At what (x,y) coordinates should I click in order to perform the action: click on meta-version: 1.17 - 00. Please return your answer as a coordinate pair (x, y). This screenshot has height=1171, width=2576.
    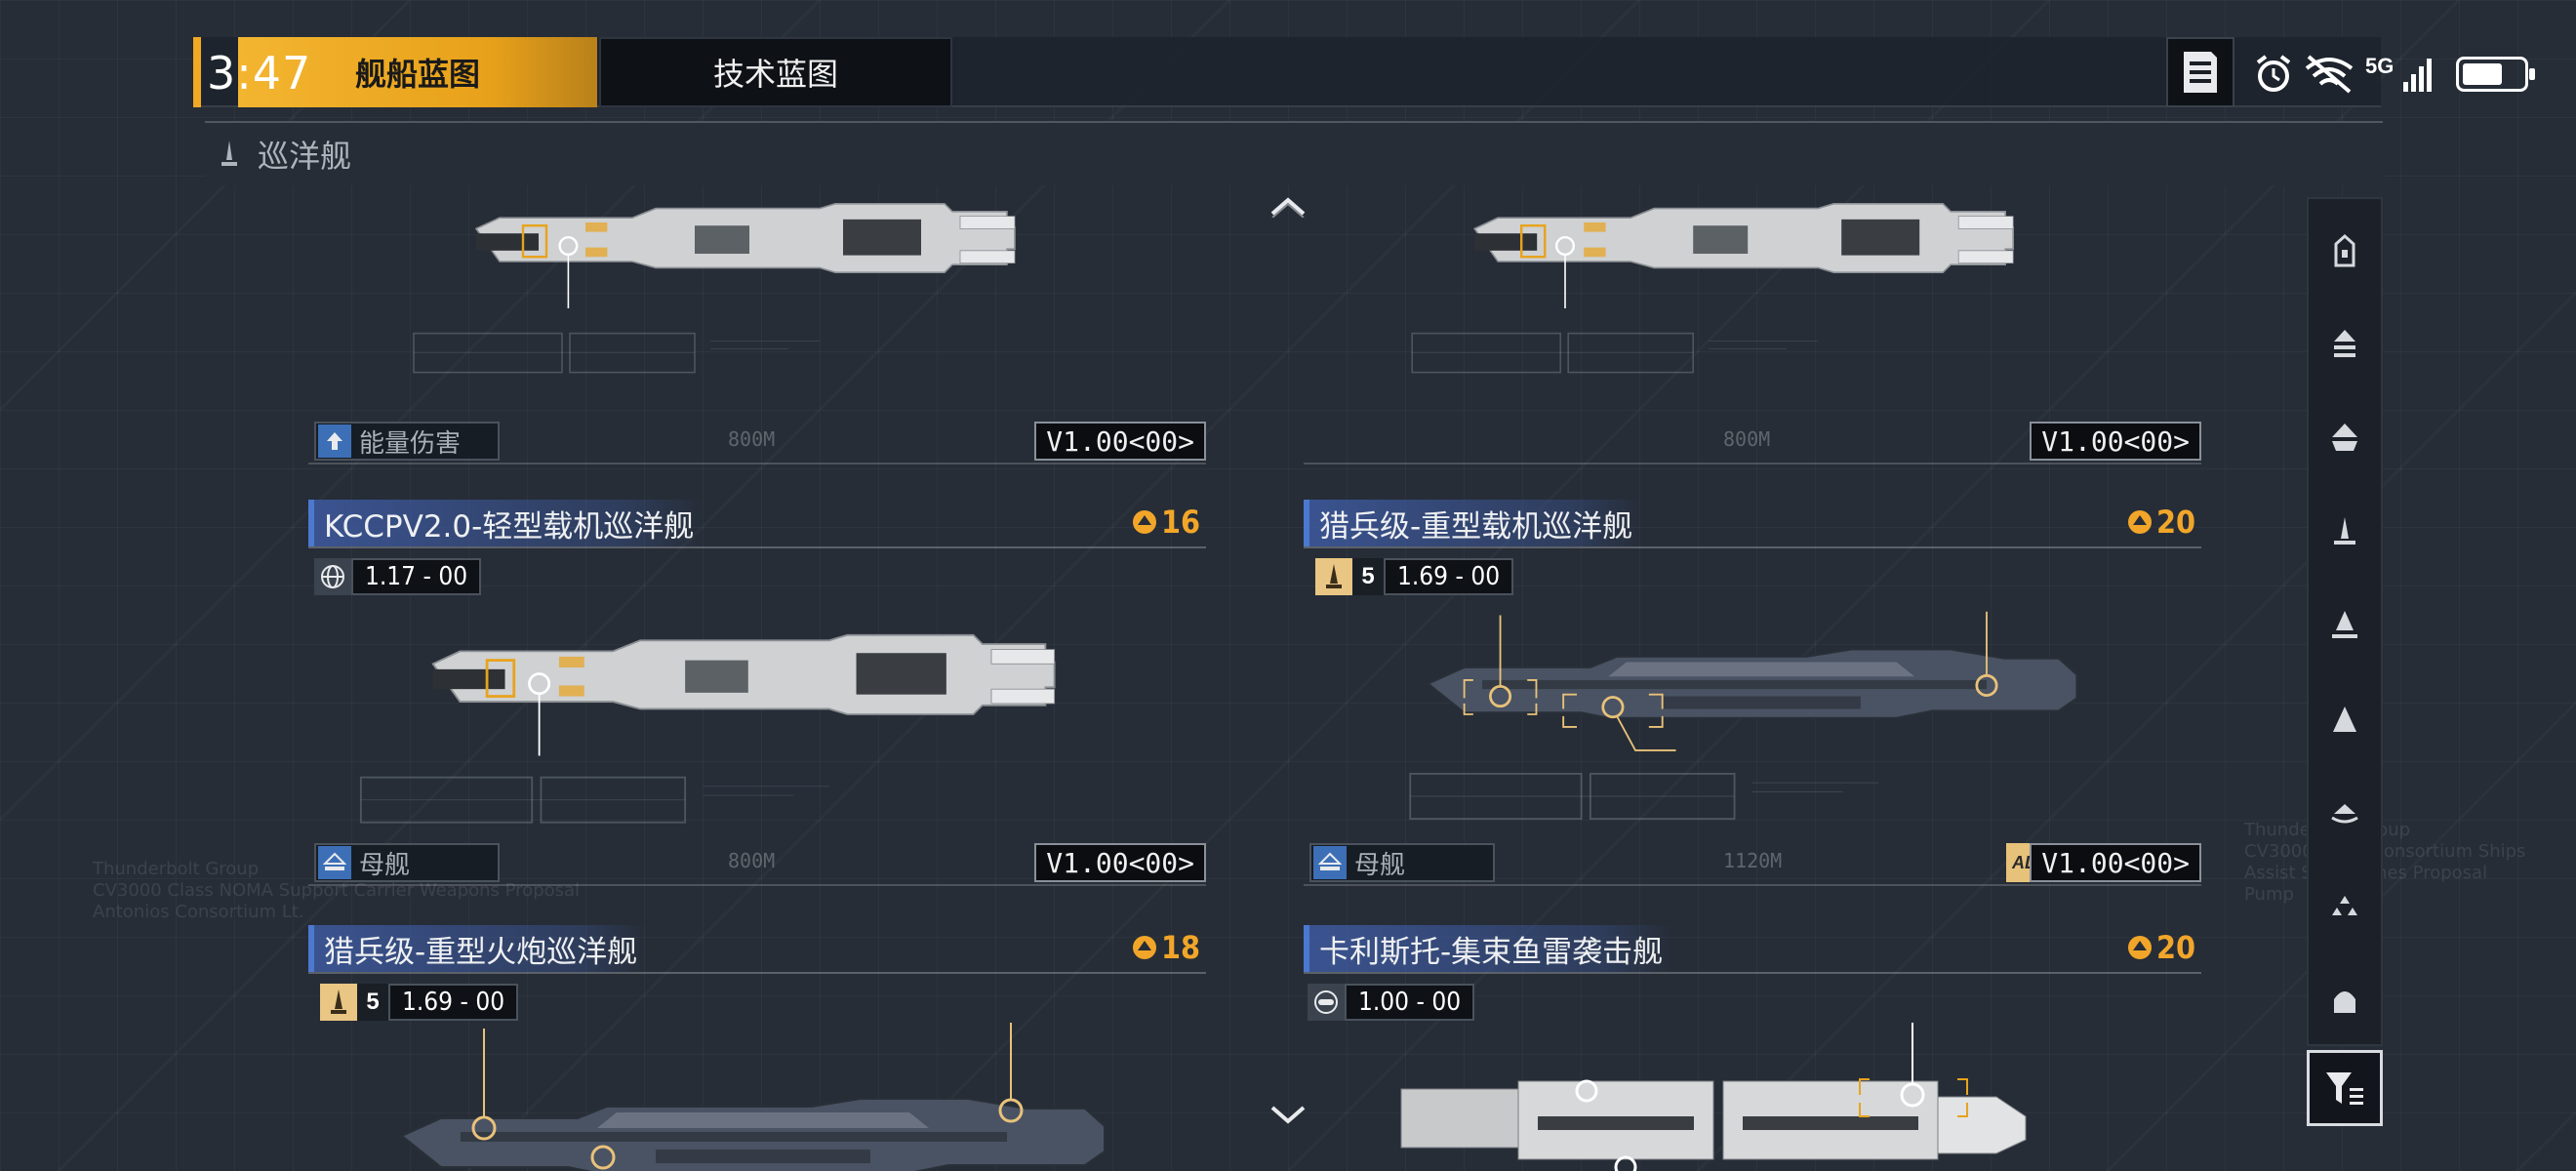
    Looking at the image, I should click on (416, 576).